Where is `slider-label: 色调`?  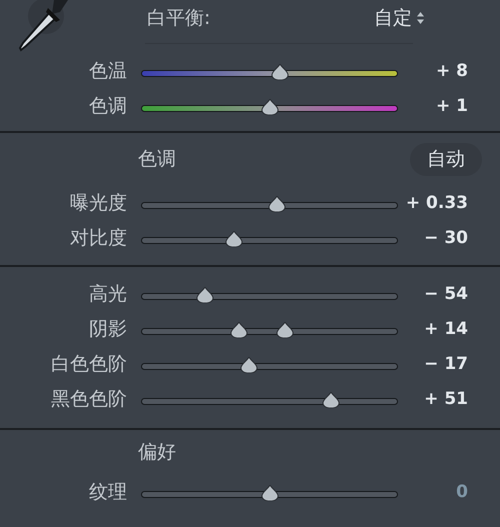 slider-label: 色调 is located at coordinates (107, 106).